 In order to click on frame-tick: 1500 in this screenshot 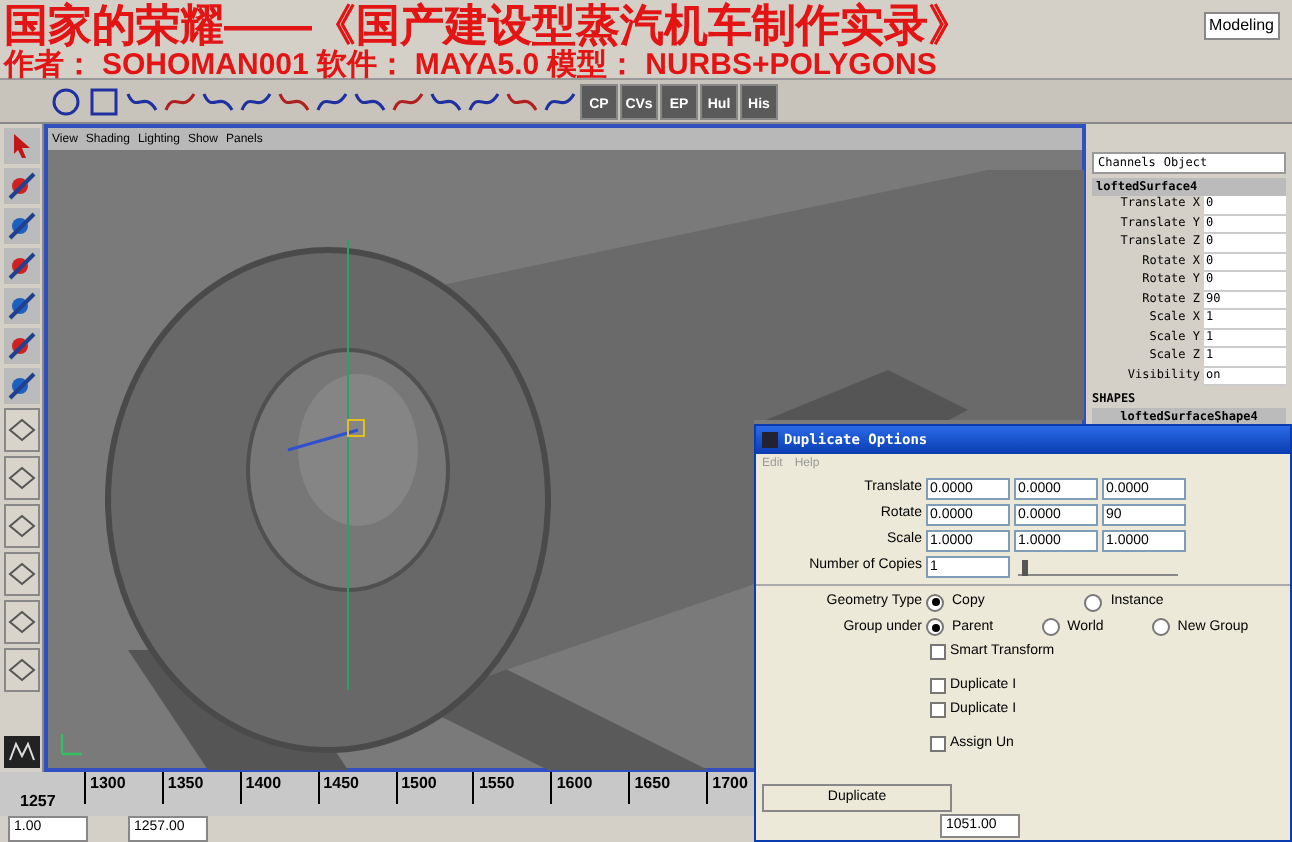, I will do `click(416, 788)`.